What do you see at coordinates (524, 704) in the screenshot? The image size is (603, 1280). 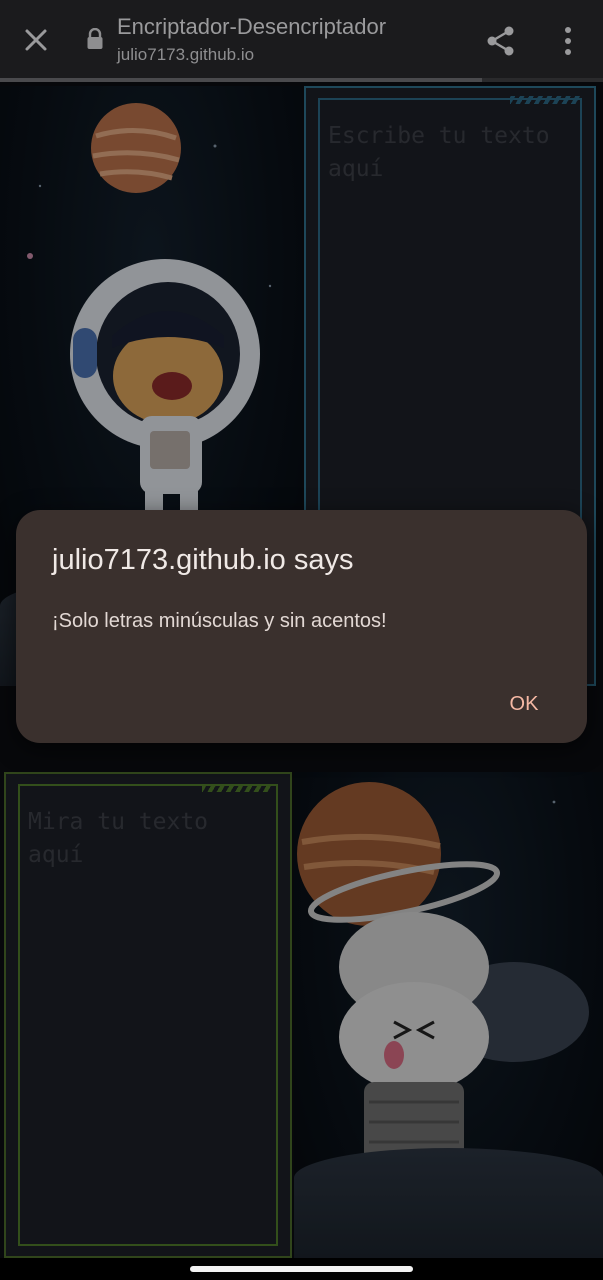 I see `ok-button: OK` at bounding box center [524, 704].